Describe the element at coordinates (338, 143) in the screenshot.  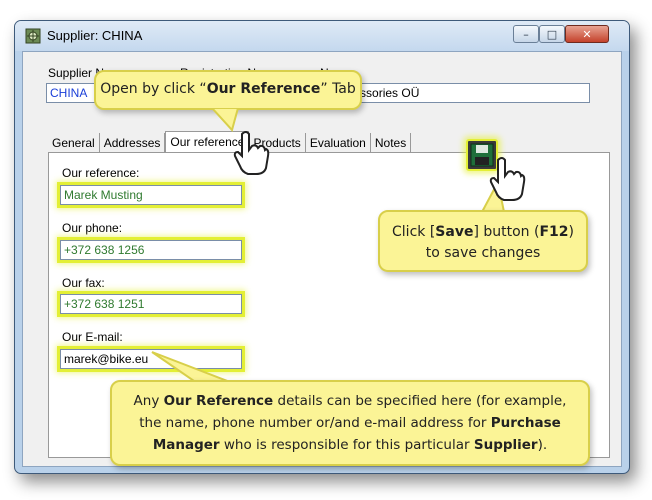
I see `tab-evaluation: Evaluation` at that location.